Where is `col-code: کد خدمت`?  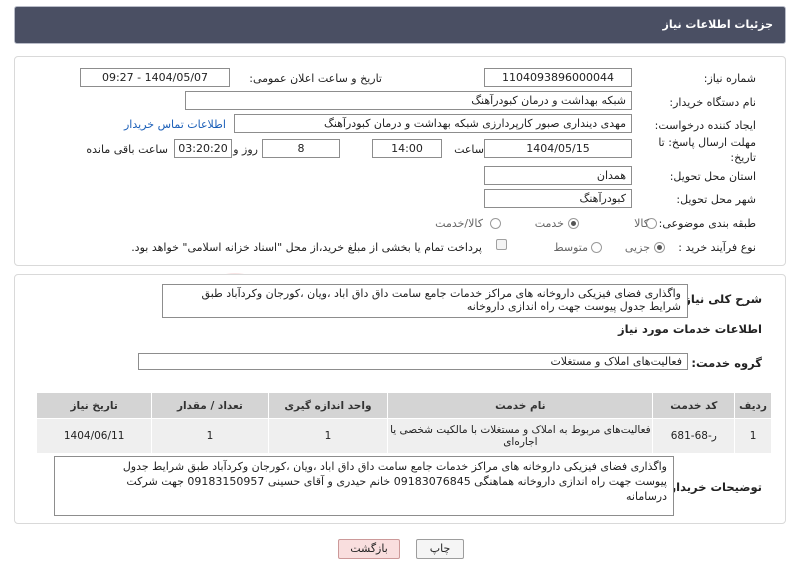 col-code: کد خدمت is located at coordinates (694, 405).